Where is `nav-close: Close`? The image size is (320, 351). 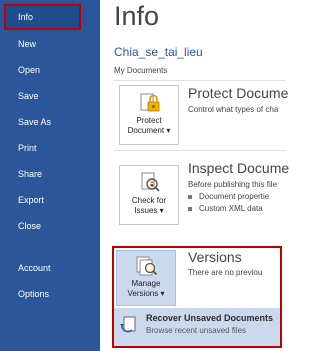 nav-close: Close is located at coordinates (50, 226).